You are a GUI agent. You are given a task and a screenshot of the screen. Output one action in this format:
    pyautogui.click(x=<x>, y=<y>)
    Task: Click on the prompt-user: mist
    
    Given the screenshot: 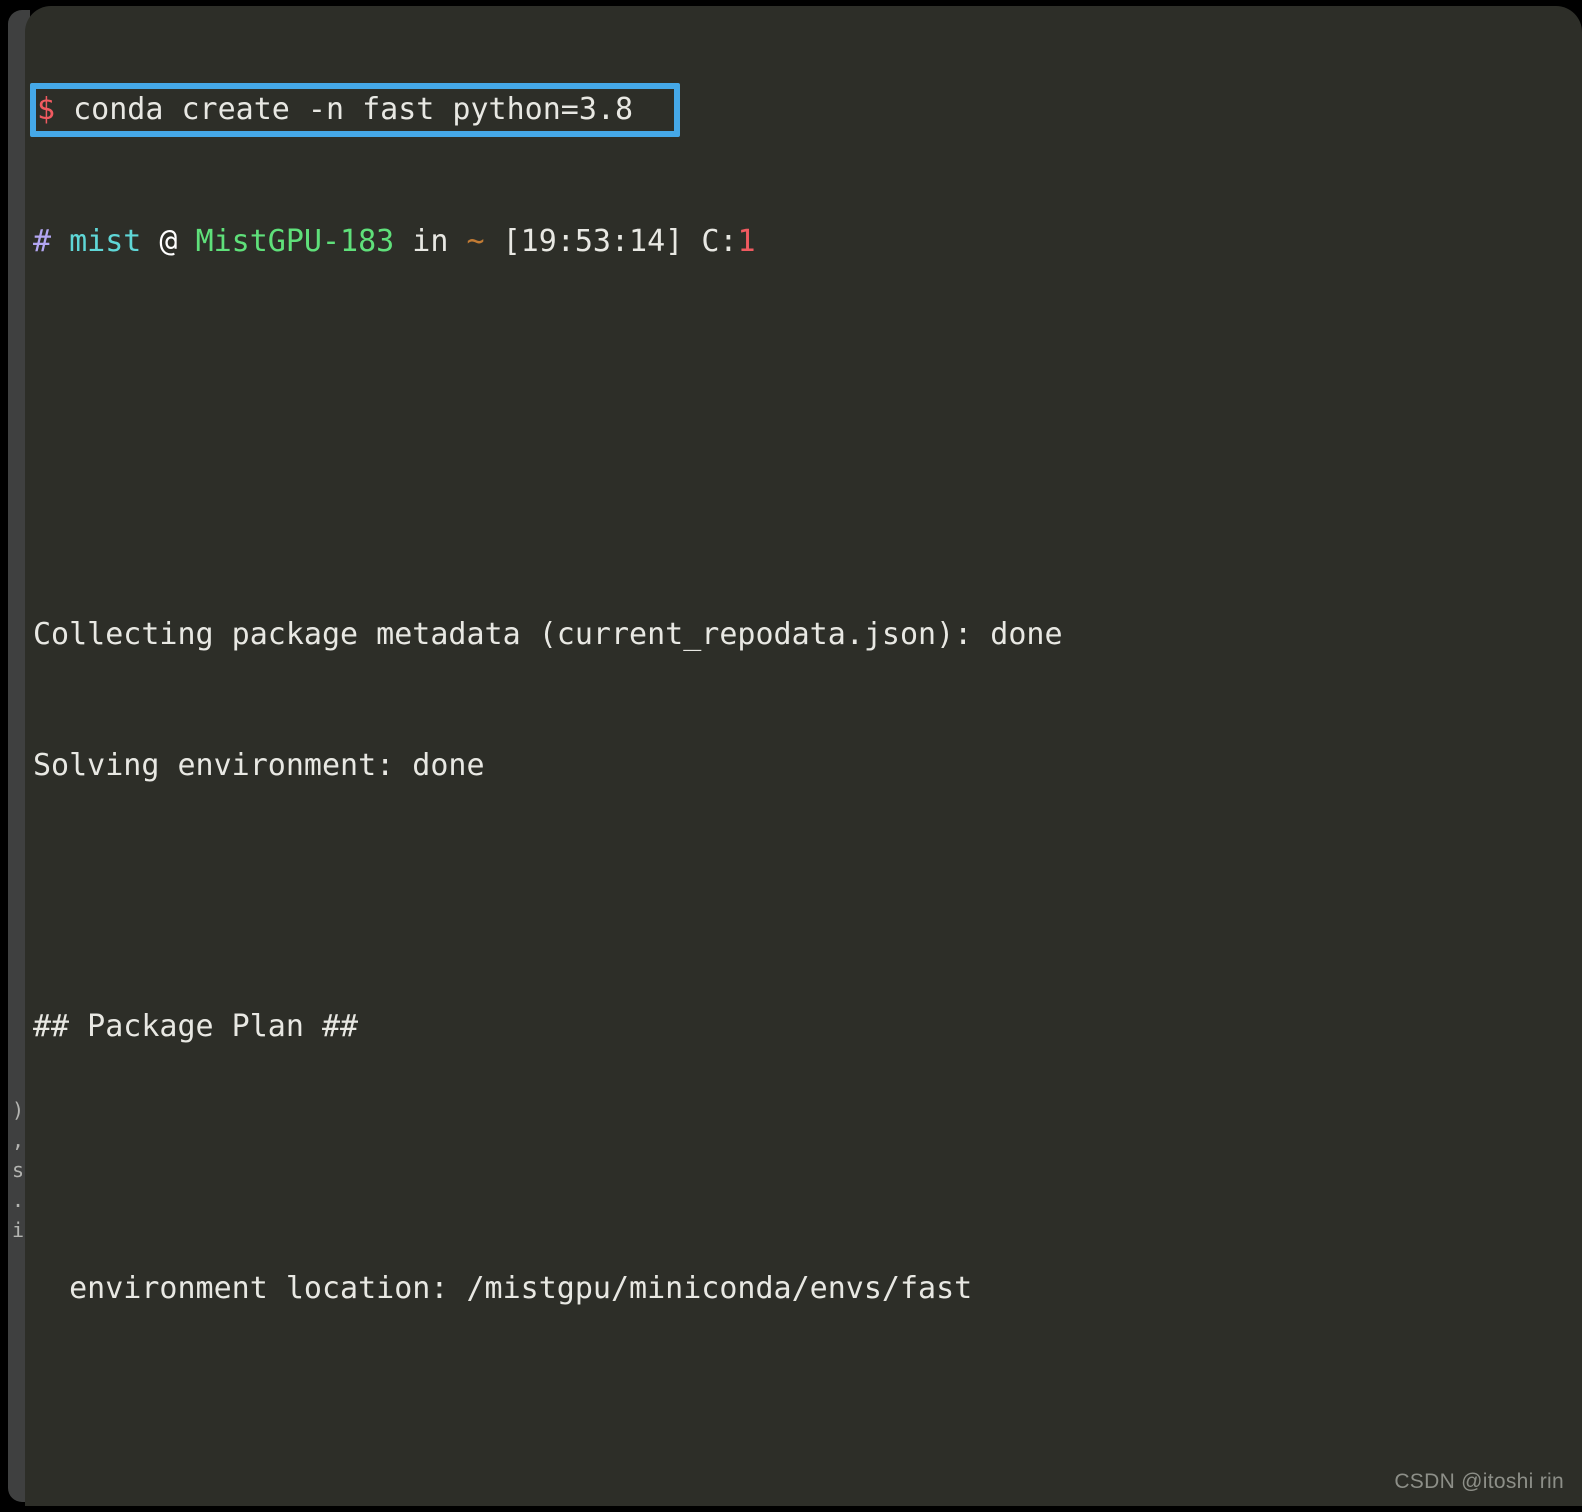 What is the action you would take?
    pyautogui.click(x=105, y=242)
    